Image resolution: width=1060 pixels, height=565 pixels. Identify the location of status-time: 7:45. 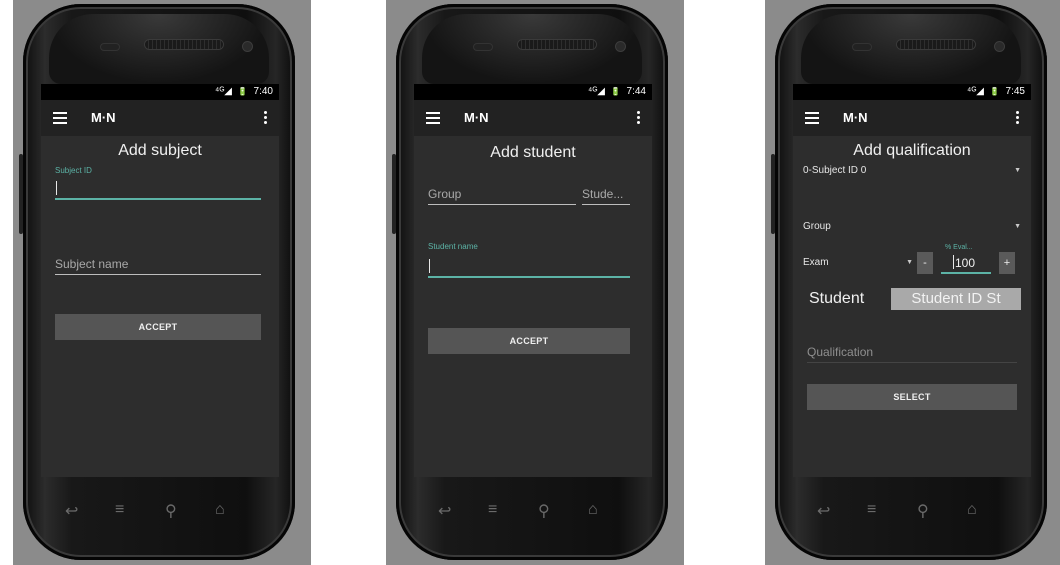
(1015, 91).